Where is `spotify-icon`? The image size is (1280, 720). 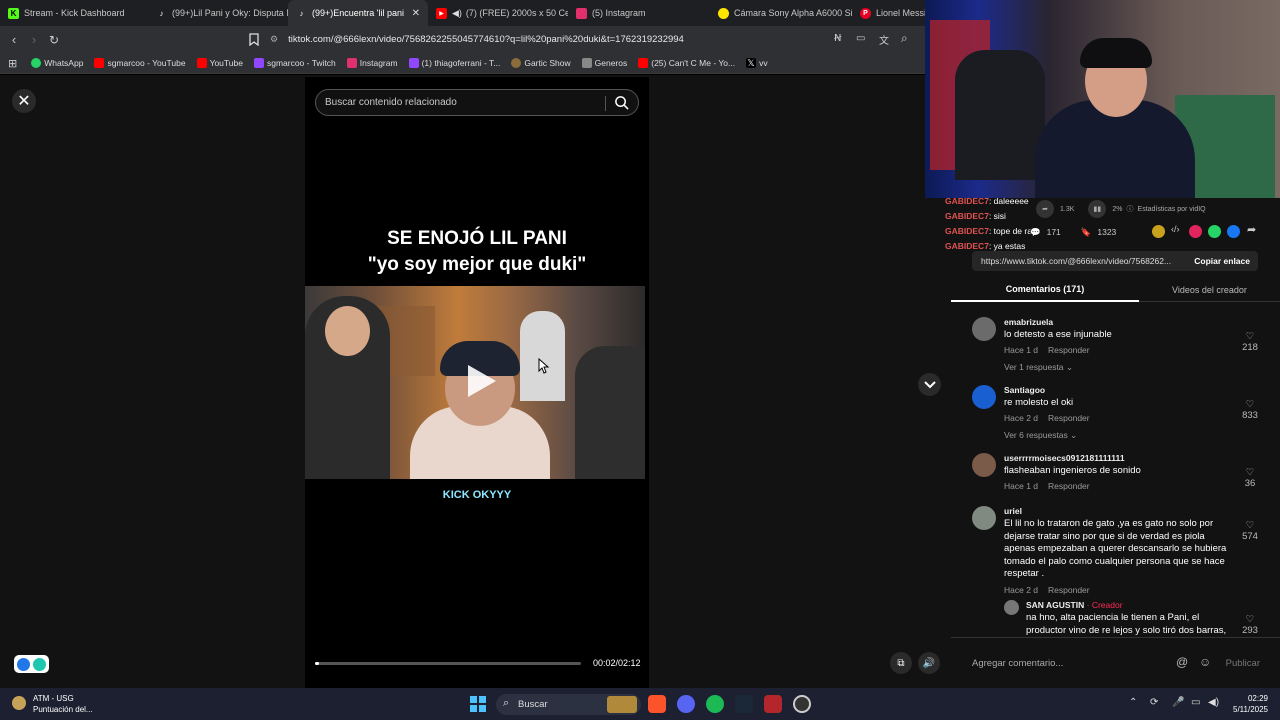 spotify-icon is located at coordinates (715, 704).